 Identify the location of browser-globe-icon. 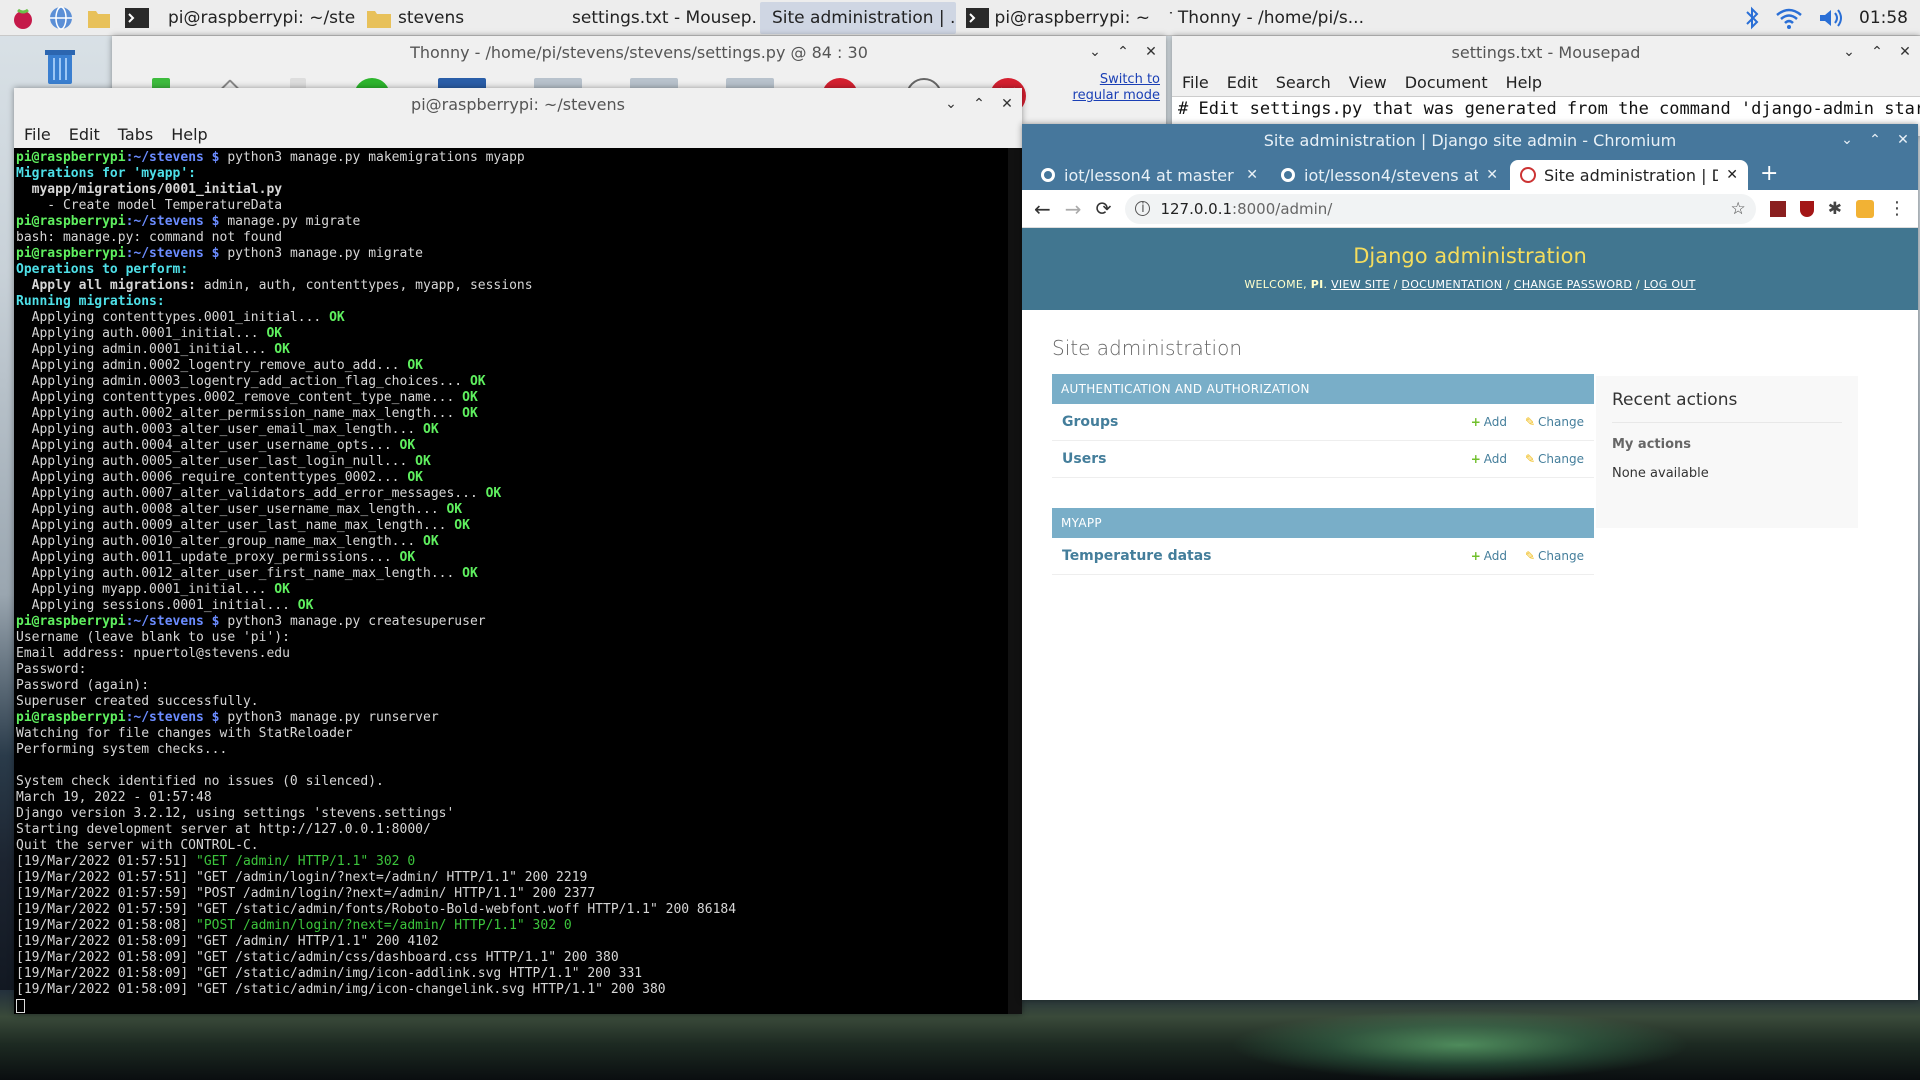
(61, 18).